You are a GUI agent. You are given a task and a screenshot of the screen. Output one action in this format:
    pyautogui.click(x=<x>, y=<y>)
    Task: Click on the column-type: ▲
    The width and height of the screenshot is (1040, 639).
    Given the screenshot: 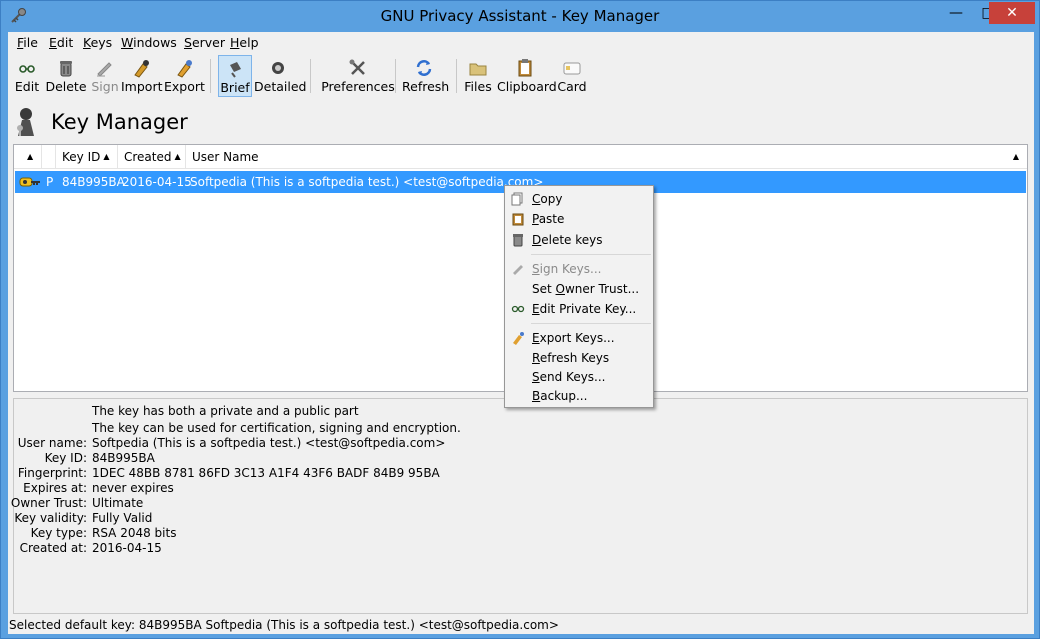 What is the action you would take?
    pyautogui.click(x=28, y=157)
    